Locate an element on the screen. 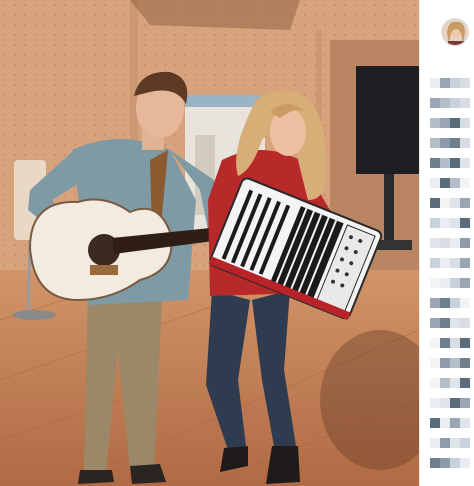 This screenshot has width=474, height=486. blurred-content is located at coordinates (451, 278).